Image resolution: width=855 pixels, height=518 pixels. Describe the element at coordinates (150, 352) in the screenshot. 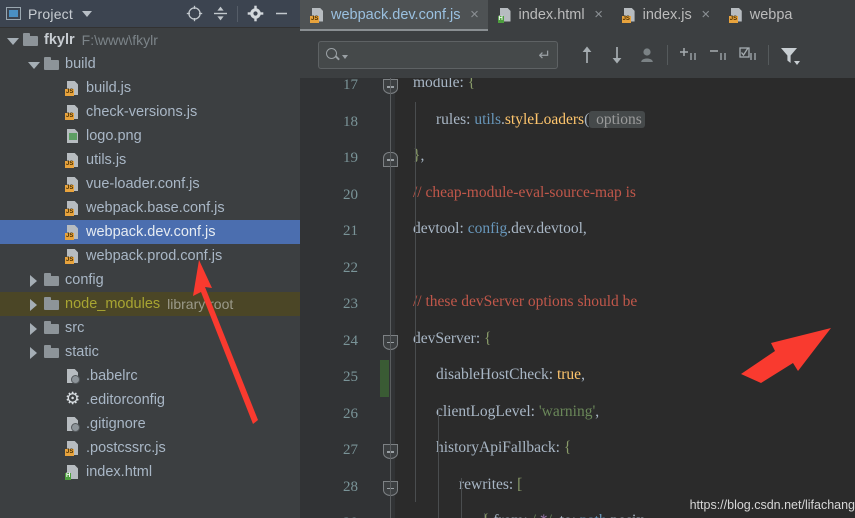

I see `tree-item-static: static` at that location.